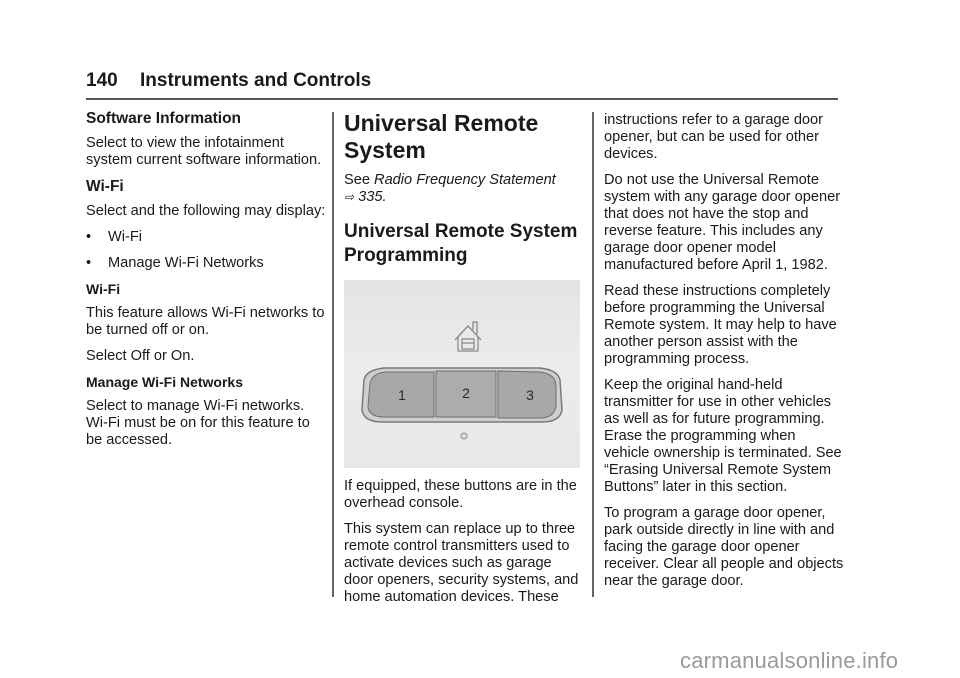  I want to click on wifi-sub-heading: Wi-Fi, so click(103, 289).